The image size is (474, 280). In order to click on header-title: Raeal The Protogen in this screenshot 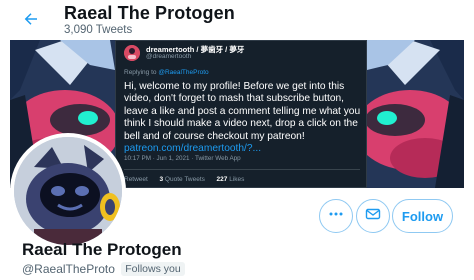, I will do `click(149, 13)`.